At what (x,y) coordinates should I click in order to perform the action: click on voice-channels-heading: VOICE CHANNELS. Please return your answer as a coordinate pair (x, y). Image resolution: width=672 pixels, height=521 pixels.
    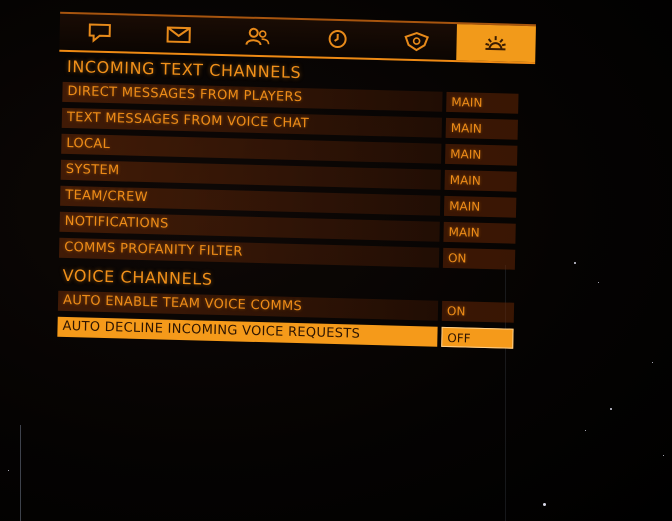
    Looking at the image, I should click on (137, 277).